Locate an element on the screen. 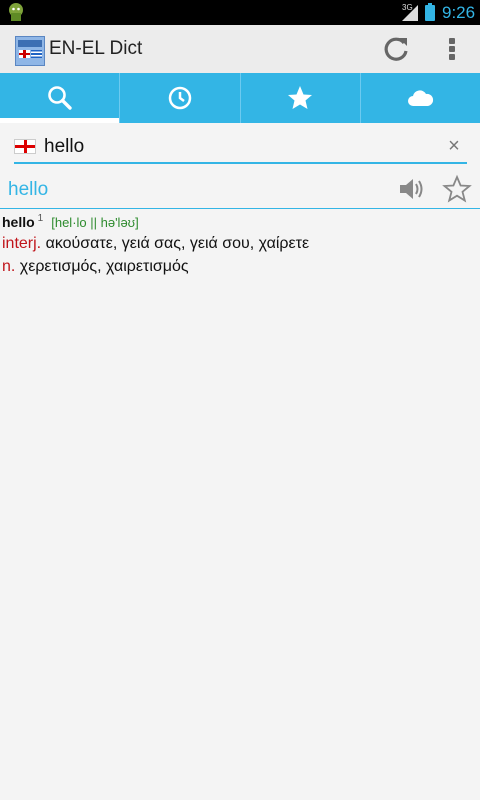 This screenshot has height=800, width=480. tab-cloud is located at coordinates (420, 98).